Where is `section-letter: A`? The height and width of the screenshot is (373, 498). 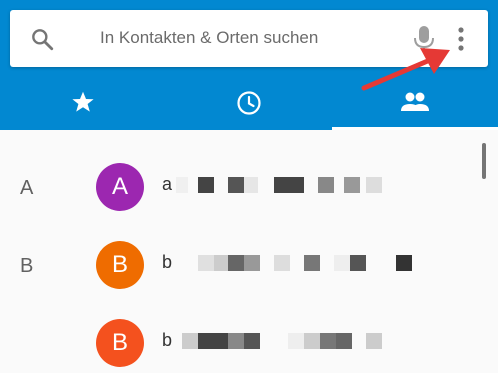
section-letter: A is located at coordinates (27, 188).